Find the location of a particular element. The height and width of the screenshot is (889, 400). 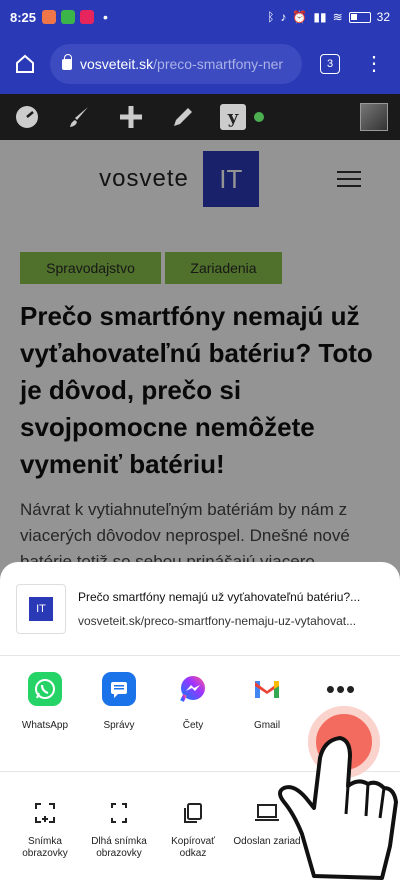

lock-icon is located at coordinates (67, 61).